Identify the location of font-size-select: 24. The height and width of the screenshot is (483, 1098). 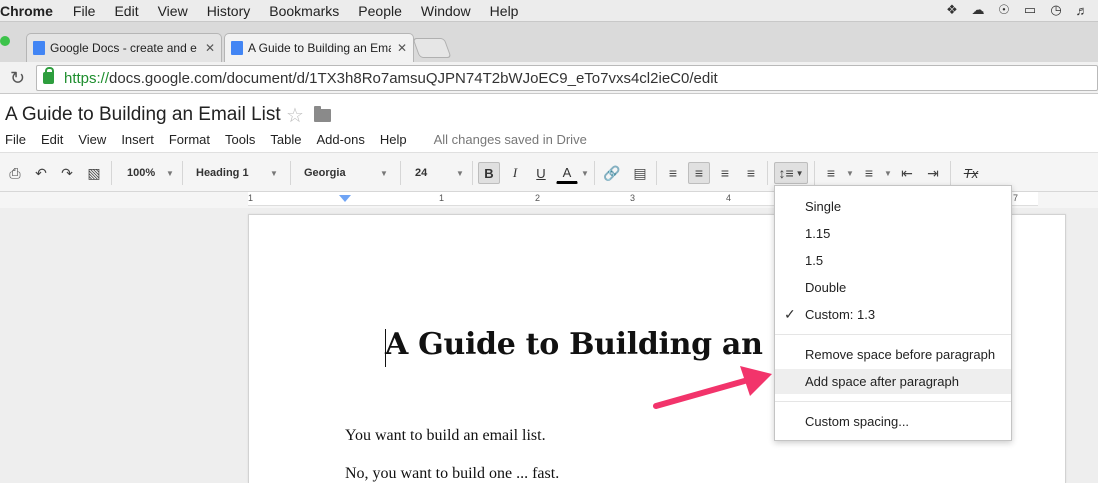
(421, 173).